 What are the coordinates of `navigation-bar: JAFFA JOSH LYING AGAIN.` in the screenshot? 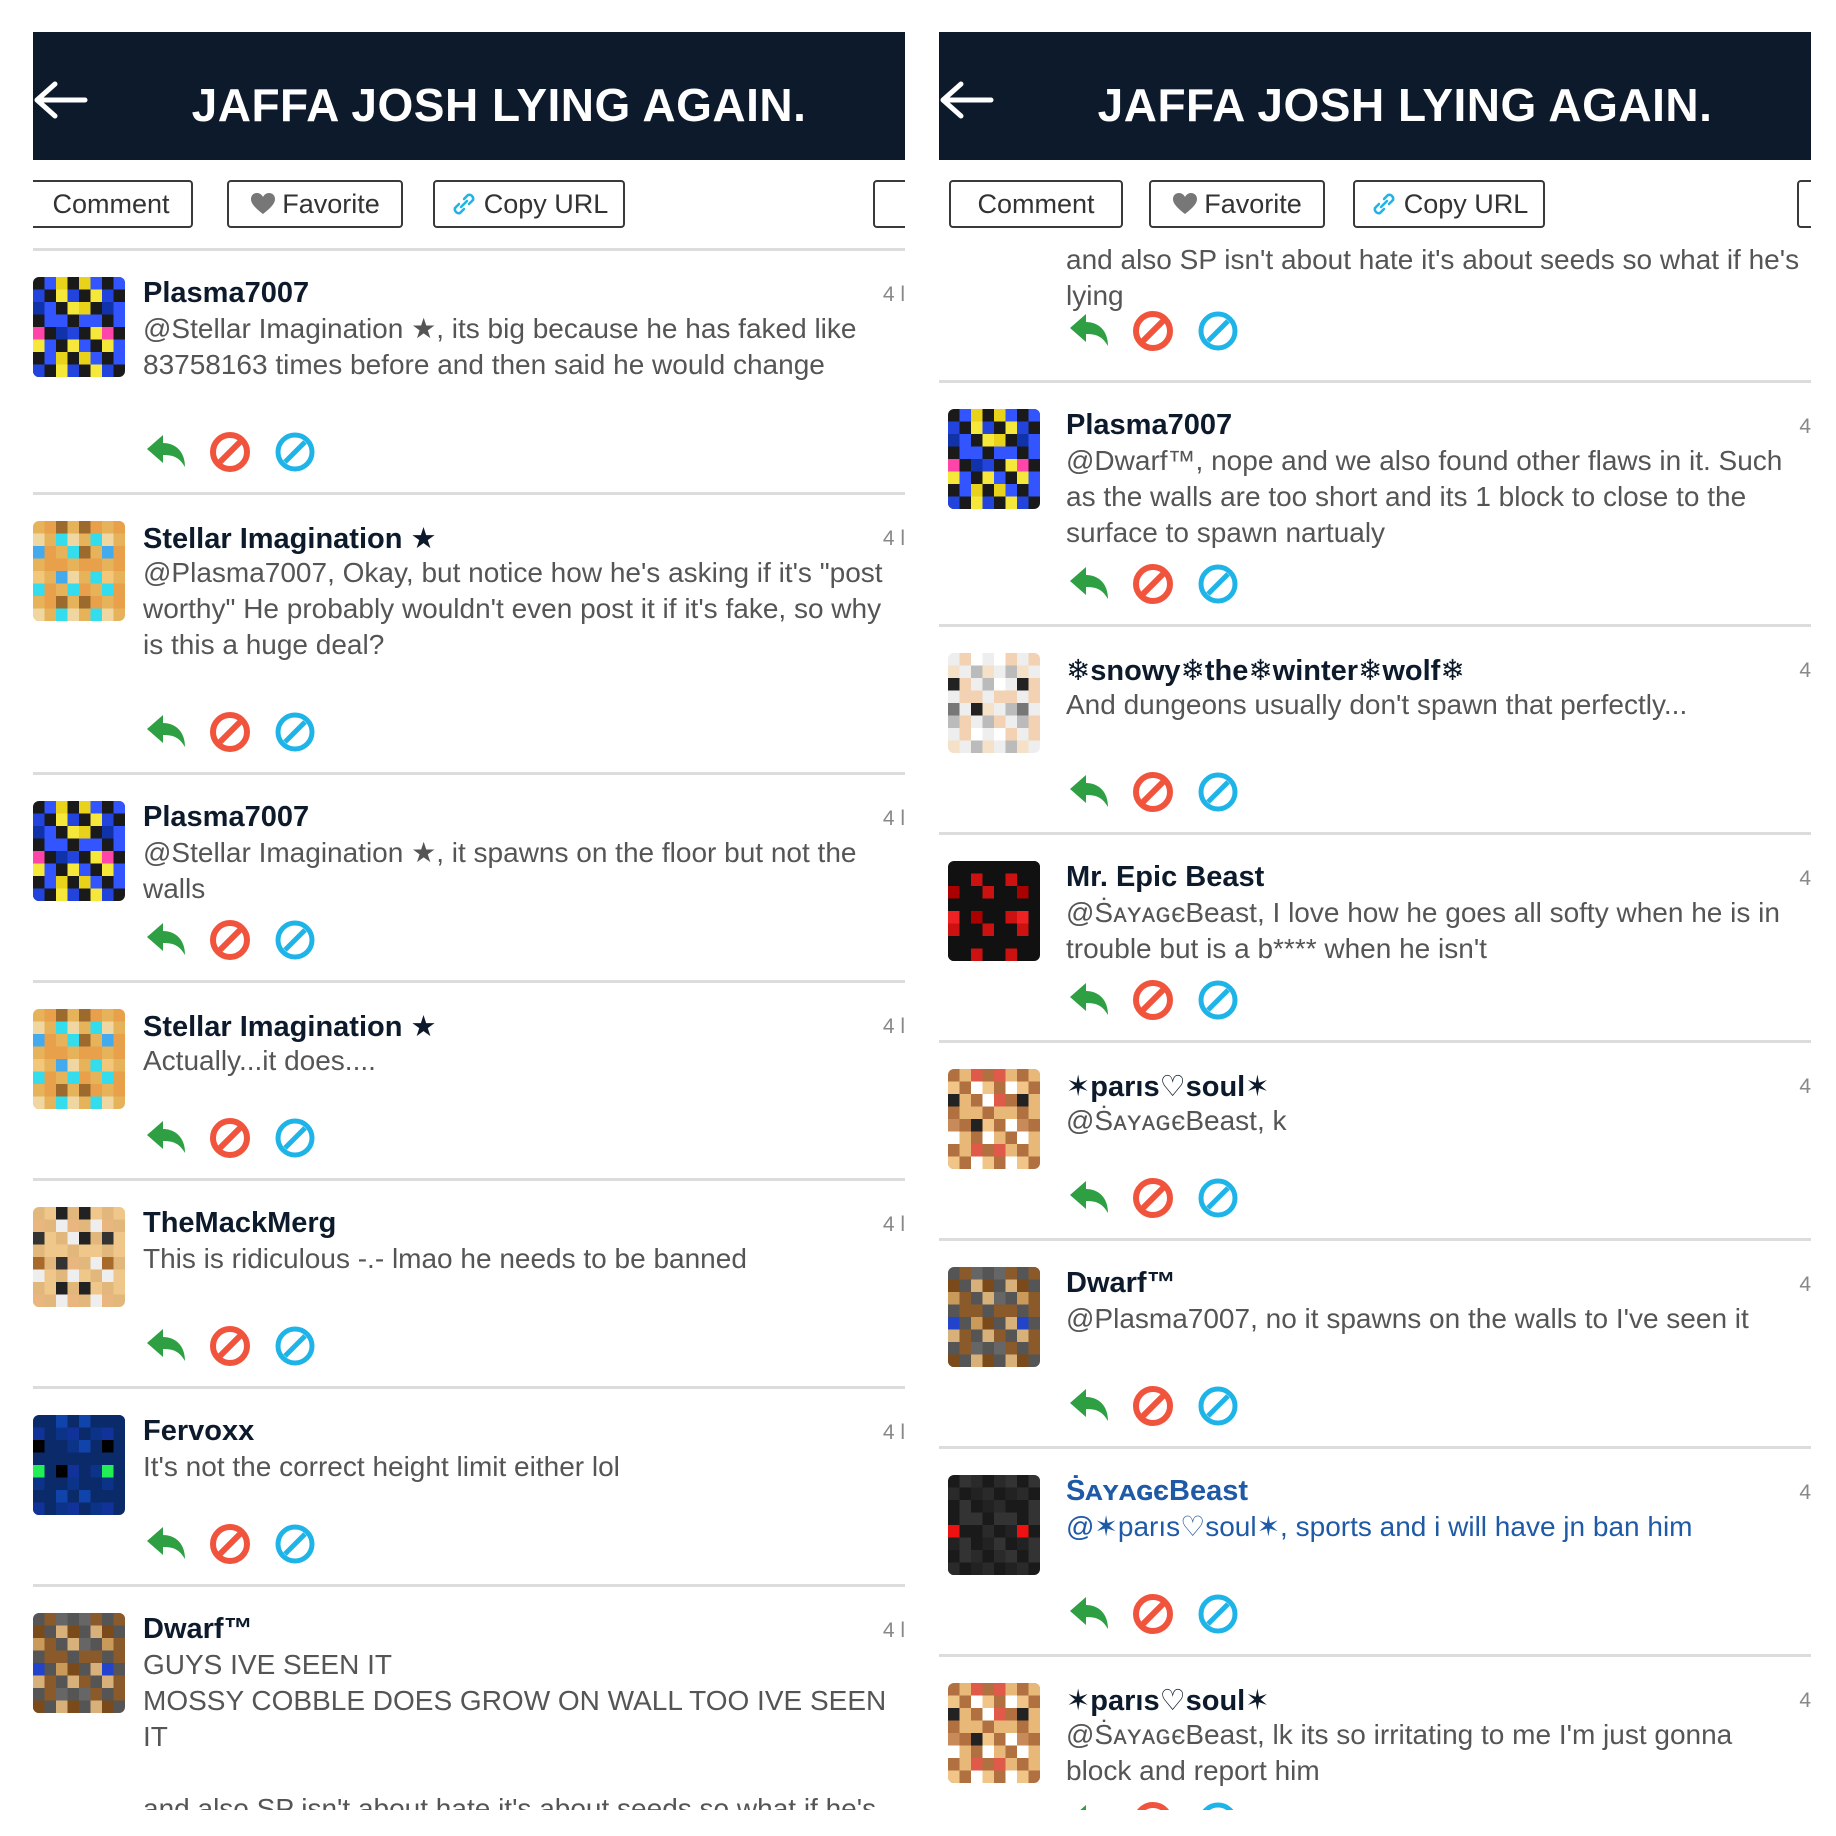 It's located at (1375, 96).